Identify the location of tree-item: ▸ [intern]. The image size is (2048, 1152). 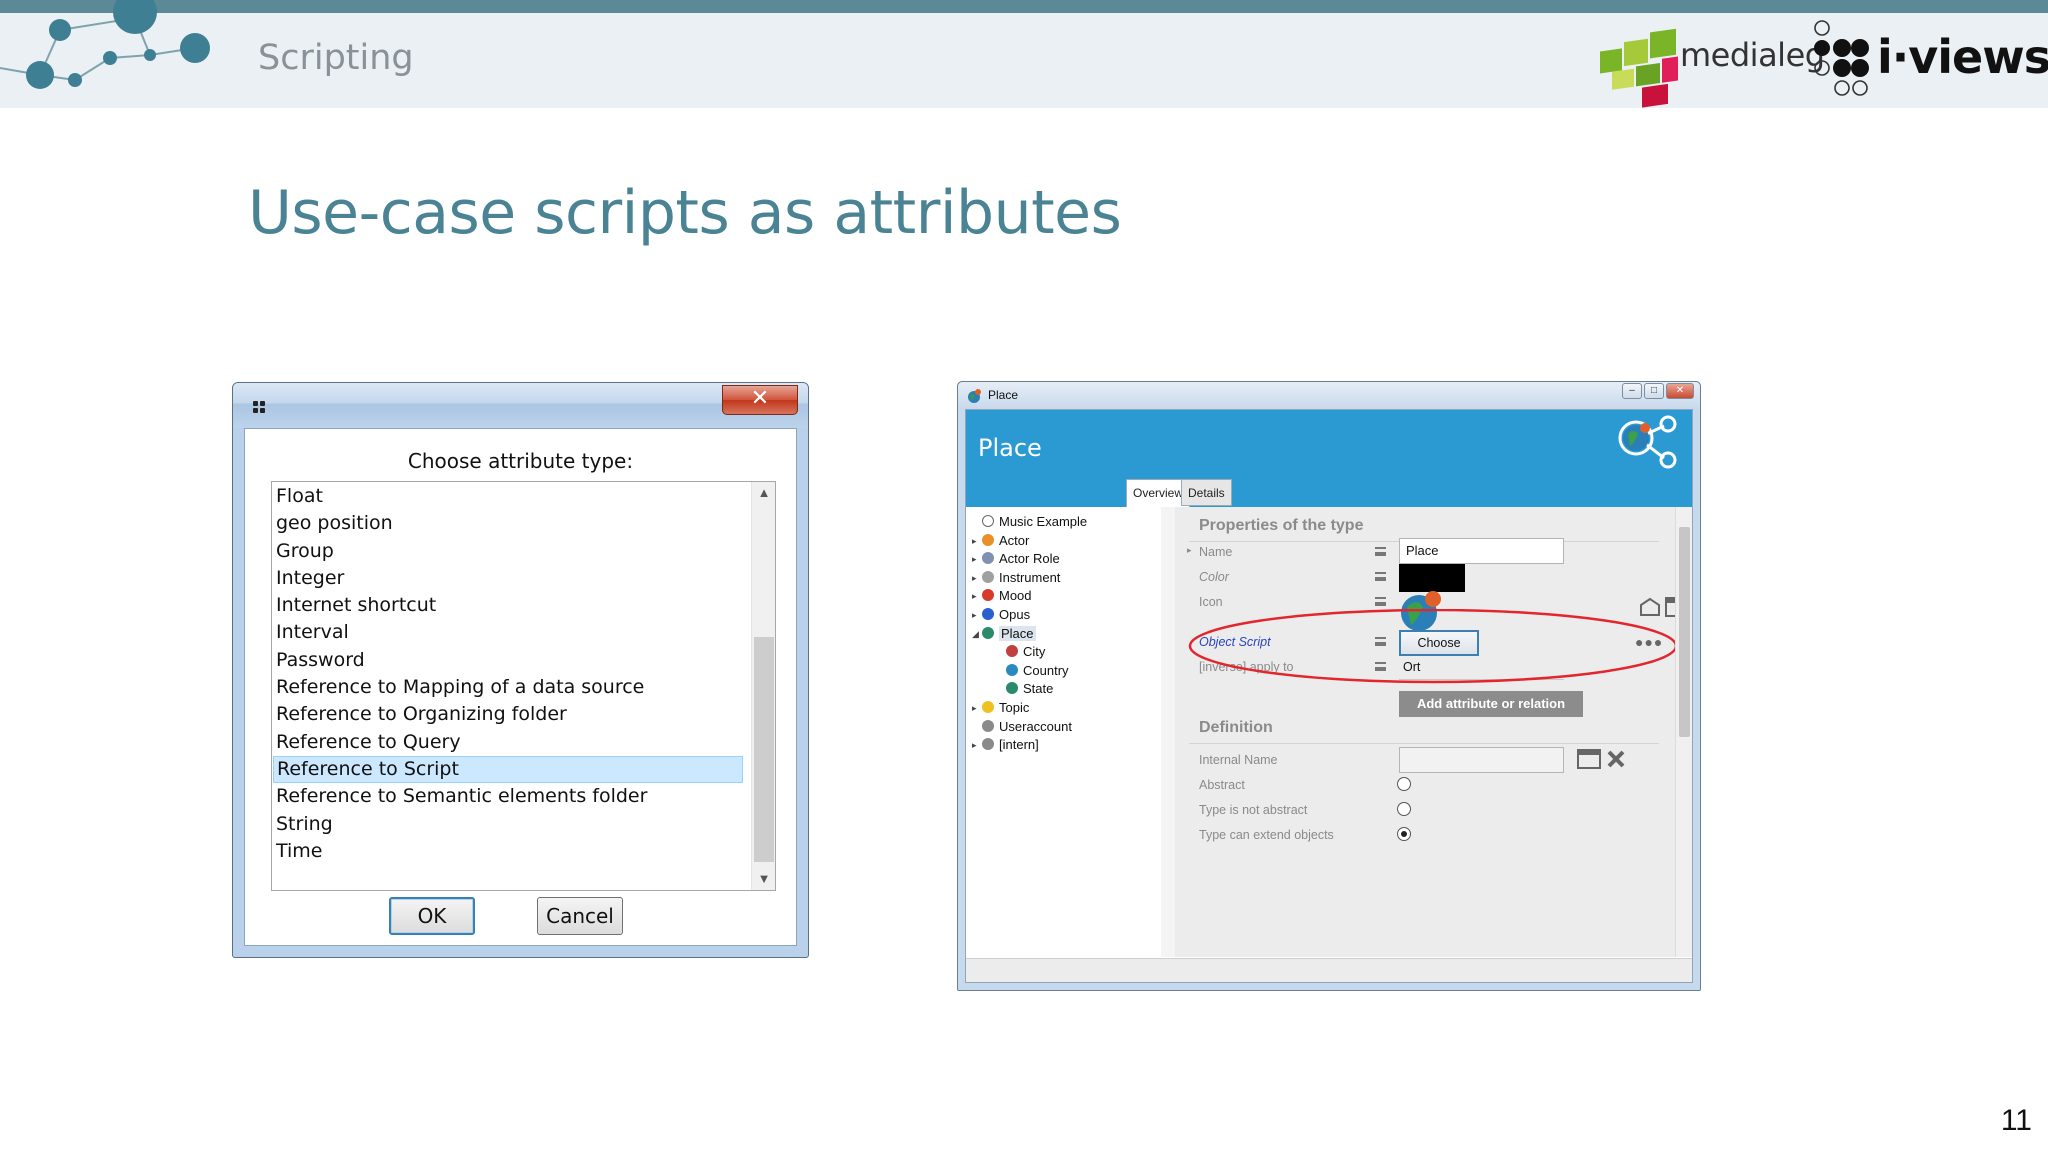
(1005, 745).